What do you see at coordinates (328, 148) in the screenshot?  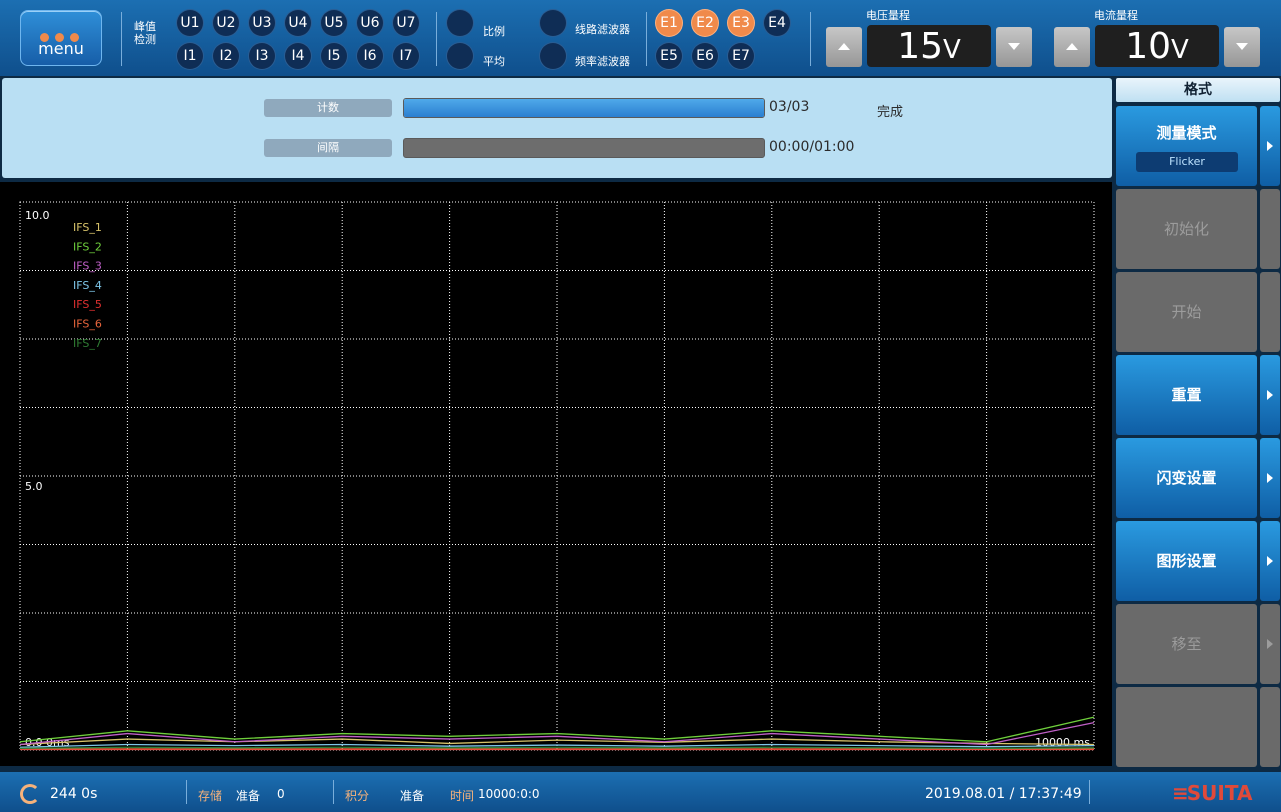 I see `interval-label: 间隔` at bounding box center [328, 148].